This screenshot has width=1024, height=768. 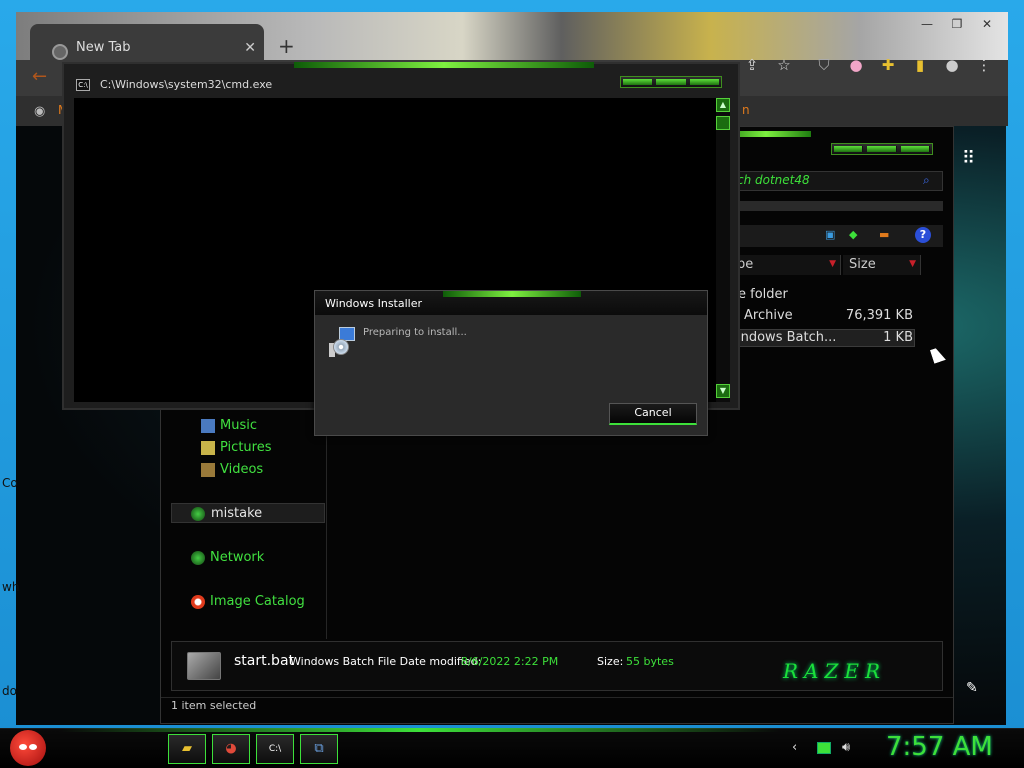 I want to click on selected-file-size-label: Size:, so click(x=610, y=661).